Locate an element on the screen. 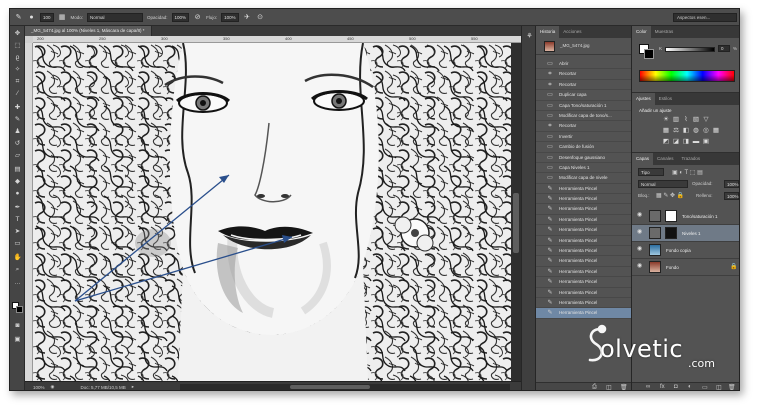  brush-size-field: 100 is located at coordinates (47, 17).